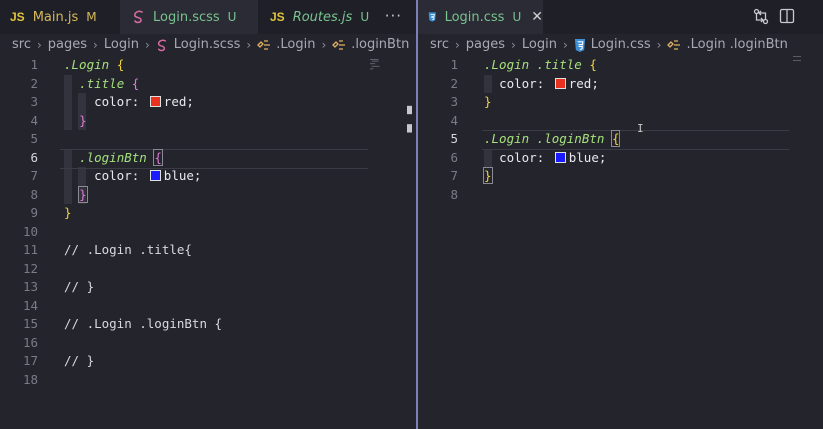  Describe the element at coordinates (34, 175) in the screenshot. I see `line-number: 7` at that location.